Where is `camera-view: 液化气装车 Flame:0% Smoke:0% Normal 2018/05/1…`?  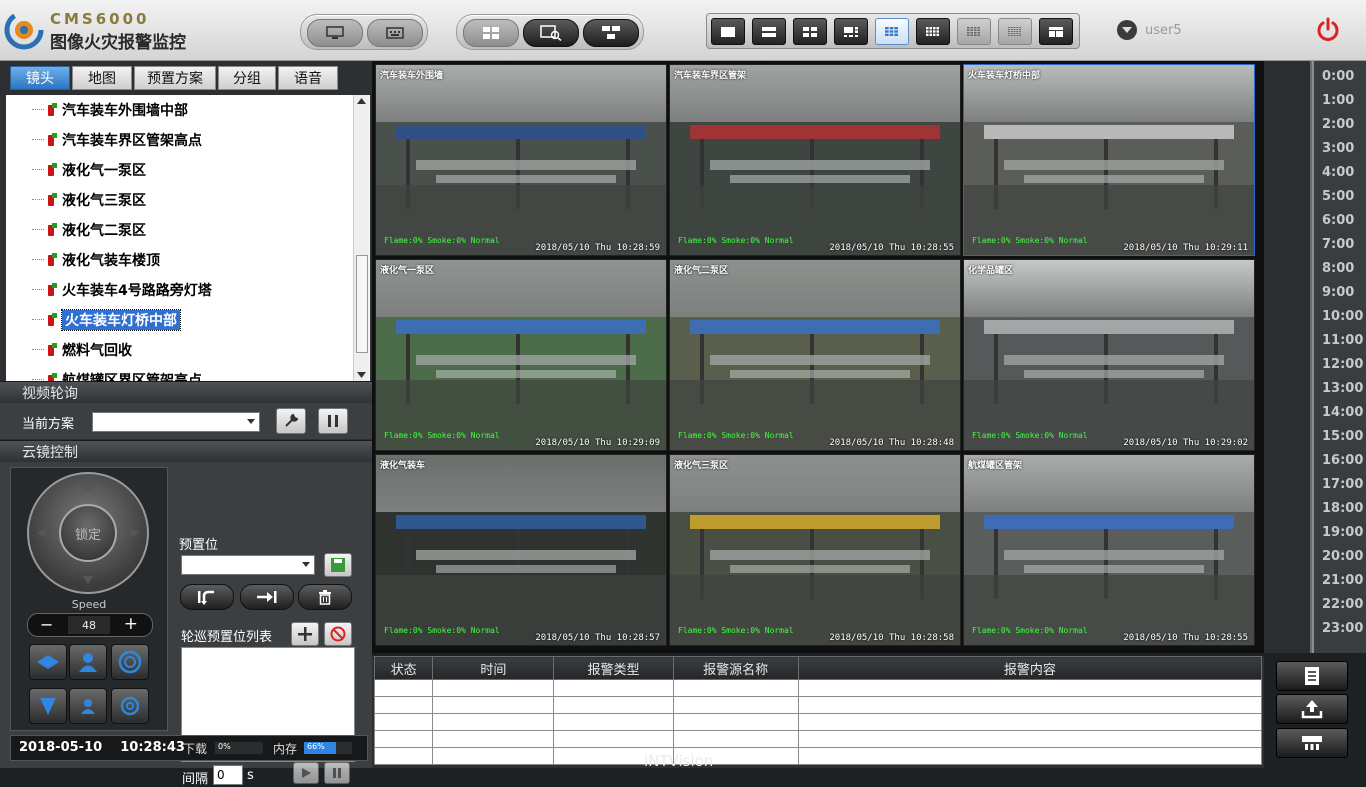
camera-view: 液化气装车 Flame:0% Smoke:0% Normal 2018/05/1… is located at coordinates (521, 550).